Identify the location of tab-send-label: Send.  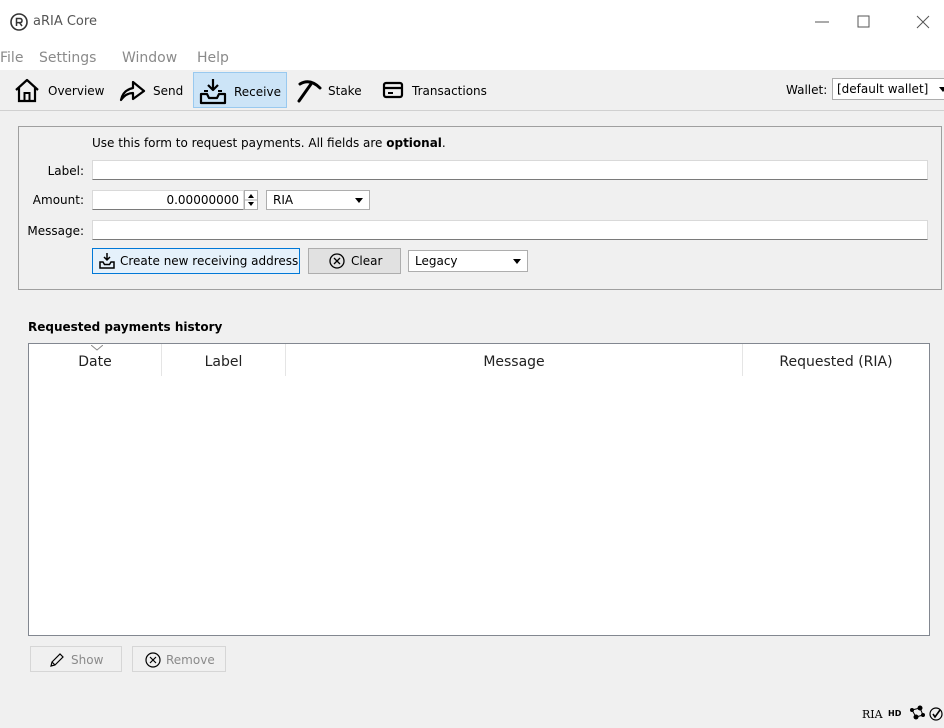
(168, 91).